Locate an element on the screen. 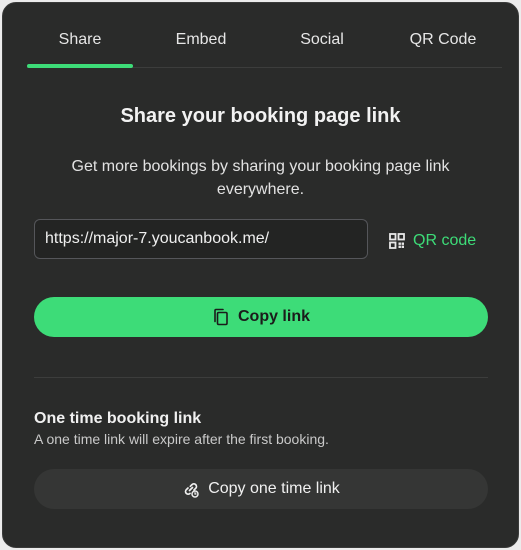 Image resolution: width=521 pixels, height=550 pixels. tab-share: Share is located at coordinates (80, 35).